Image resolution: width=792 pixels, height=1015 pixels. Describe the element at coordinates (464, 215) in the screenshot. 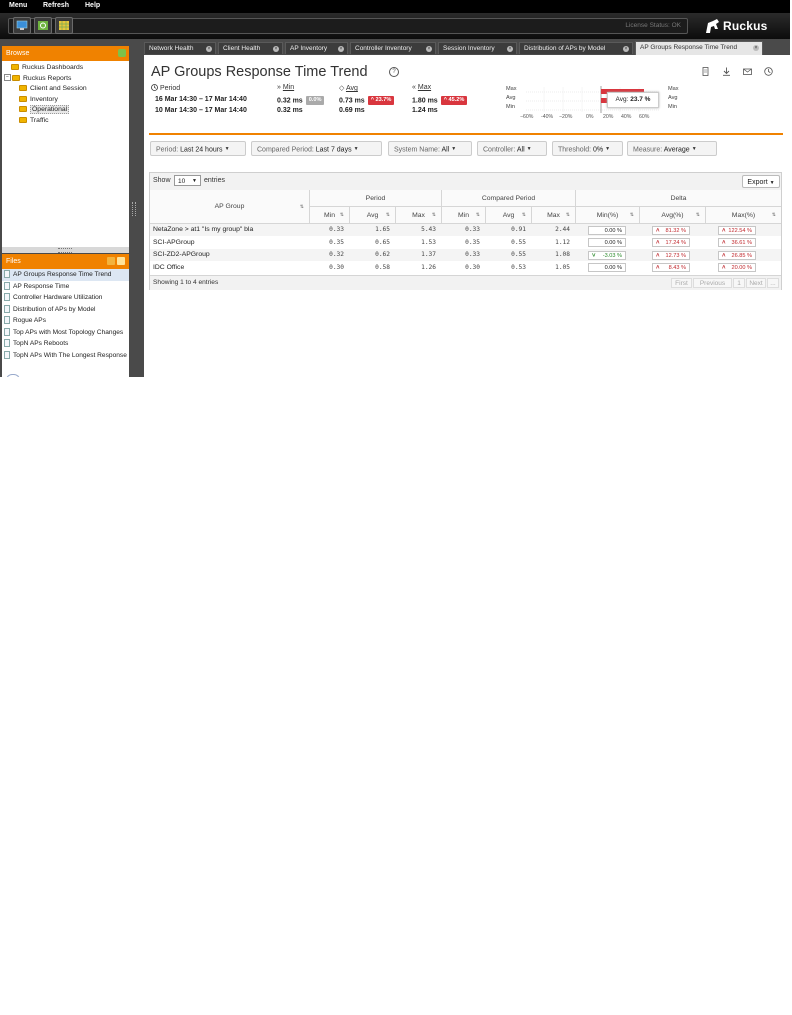

I see `compared-min-header: Min ⇅` at that location.